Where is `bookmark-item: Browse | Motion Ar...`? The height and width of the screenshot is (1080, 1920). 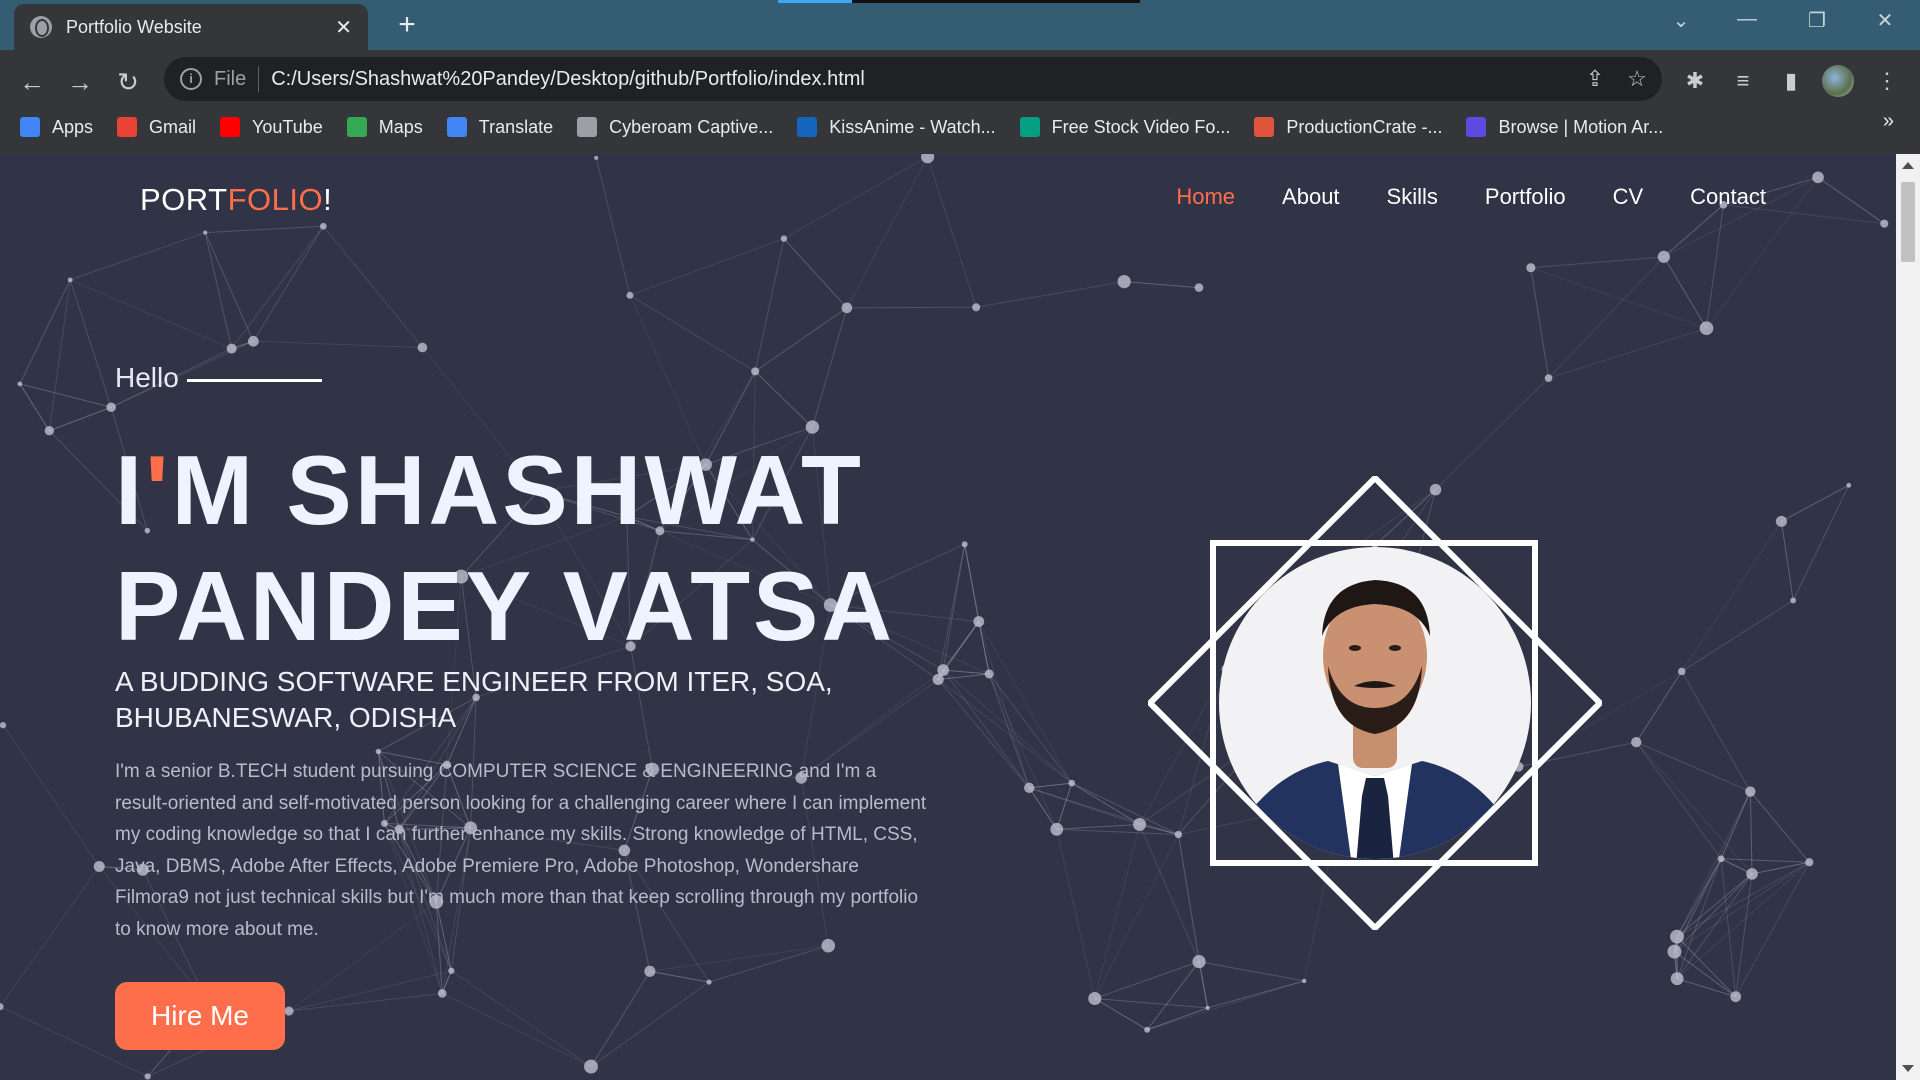
bookmark-item: Browse | Motion Ar... is located at coordinates (1564, 127).